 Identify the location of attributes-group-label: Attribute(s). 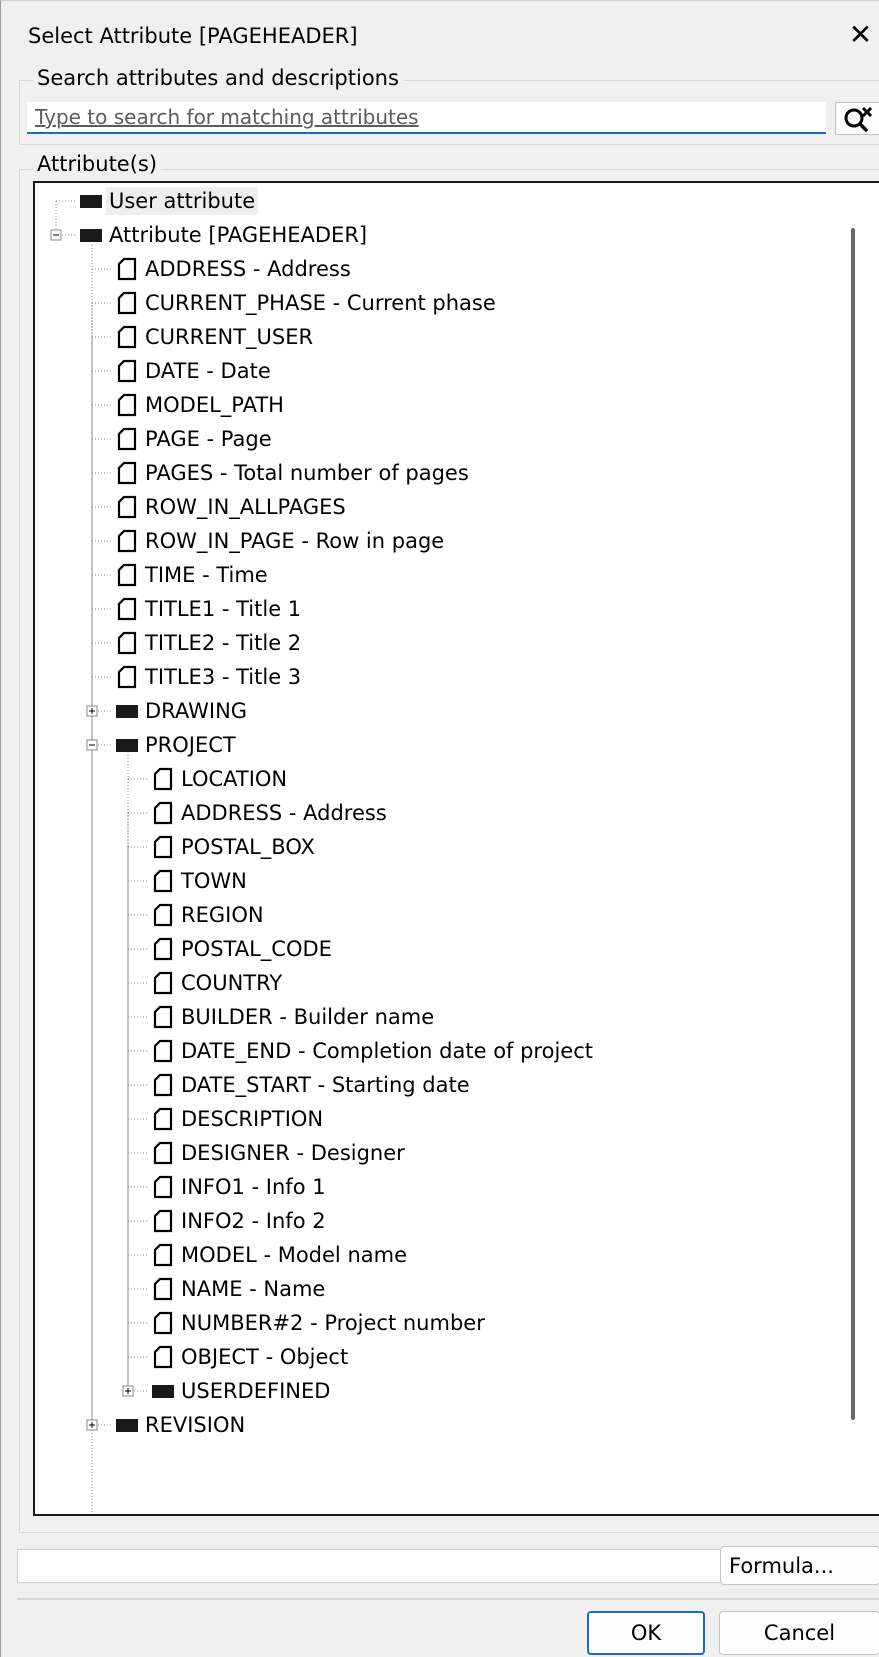
(97, 164).